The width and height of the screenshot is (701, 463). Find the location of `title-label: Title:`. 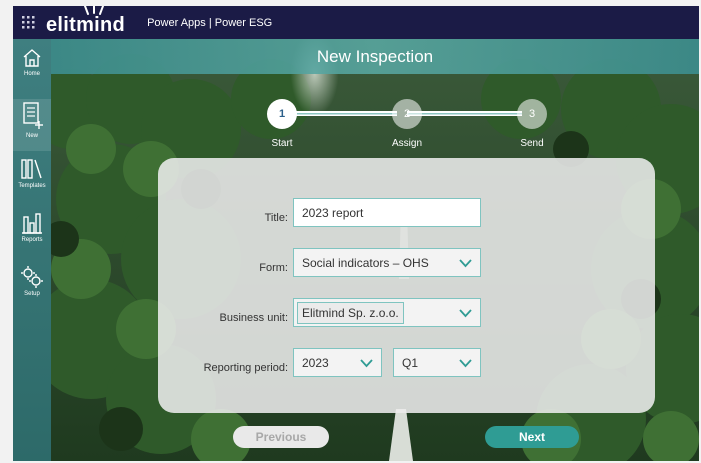

title-label: Title: is located at coordinates (276, 218).